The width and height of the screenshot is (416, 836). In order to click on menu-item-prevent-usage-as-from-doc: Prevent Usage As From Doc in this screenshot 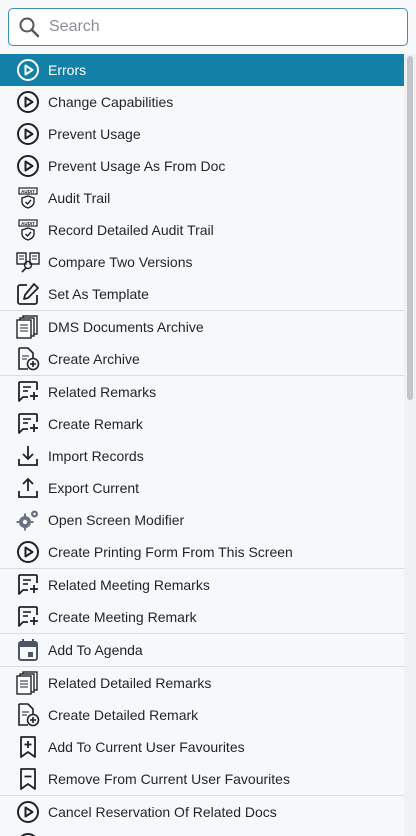, I will do `click(202, 166)`.